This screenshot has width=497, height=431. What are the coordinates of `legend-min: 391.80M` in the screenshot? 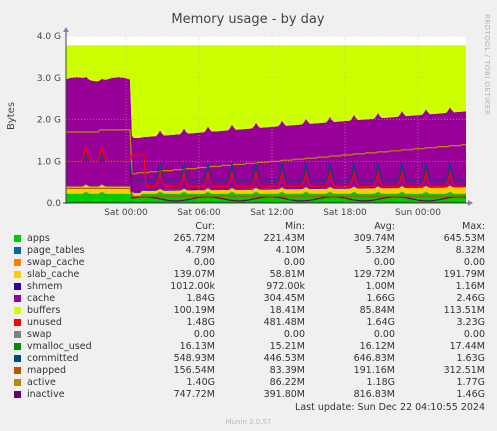 It's located at (284, 394).